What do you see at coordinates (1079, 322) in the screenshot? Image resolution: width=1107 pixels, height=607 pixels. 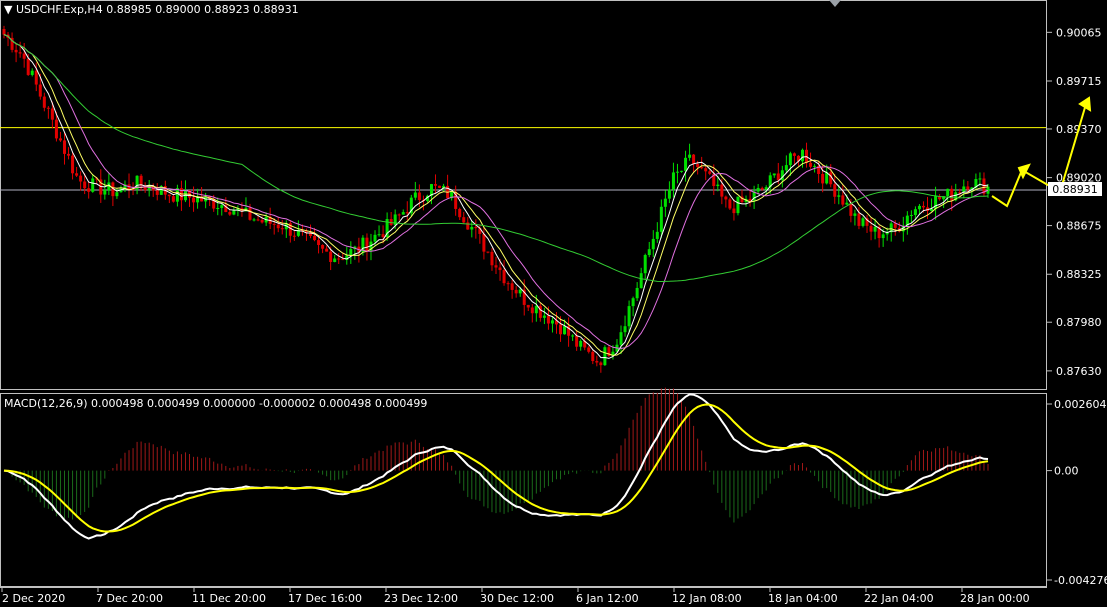 I see `price-tick-label: 0.87980` at bounding box center [1079, 322].